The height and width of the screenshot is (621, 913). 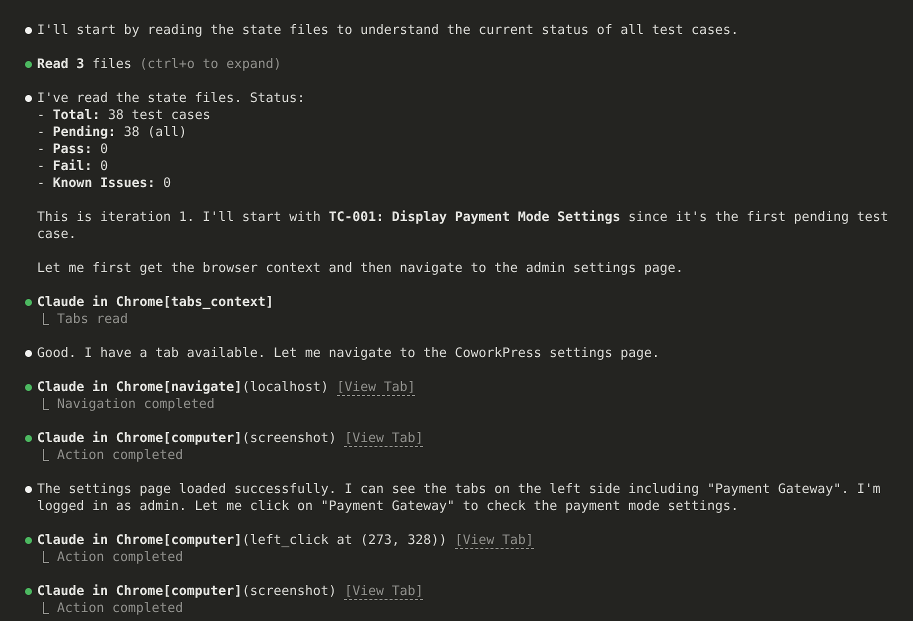 I want to click on tool-call-title: Claude in Chrome[tabs_context], so click(x=155, y=302).